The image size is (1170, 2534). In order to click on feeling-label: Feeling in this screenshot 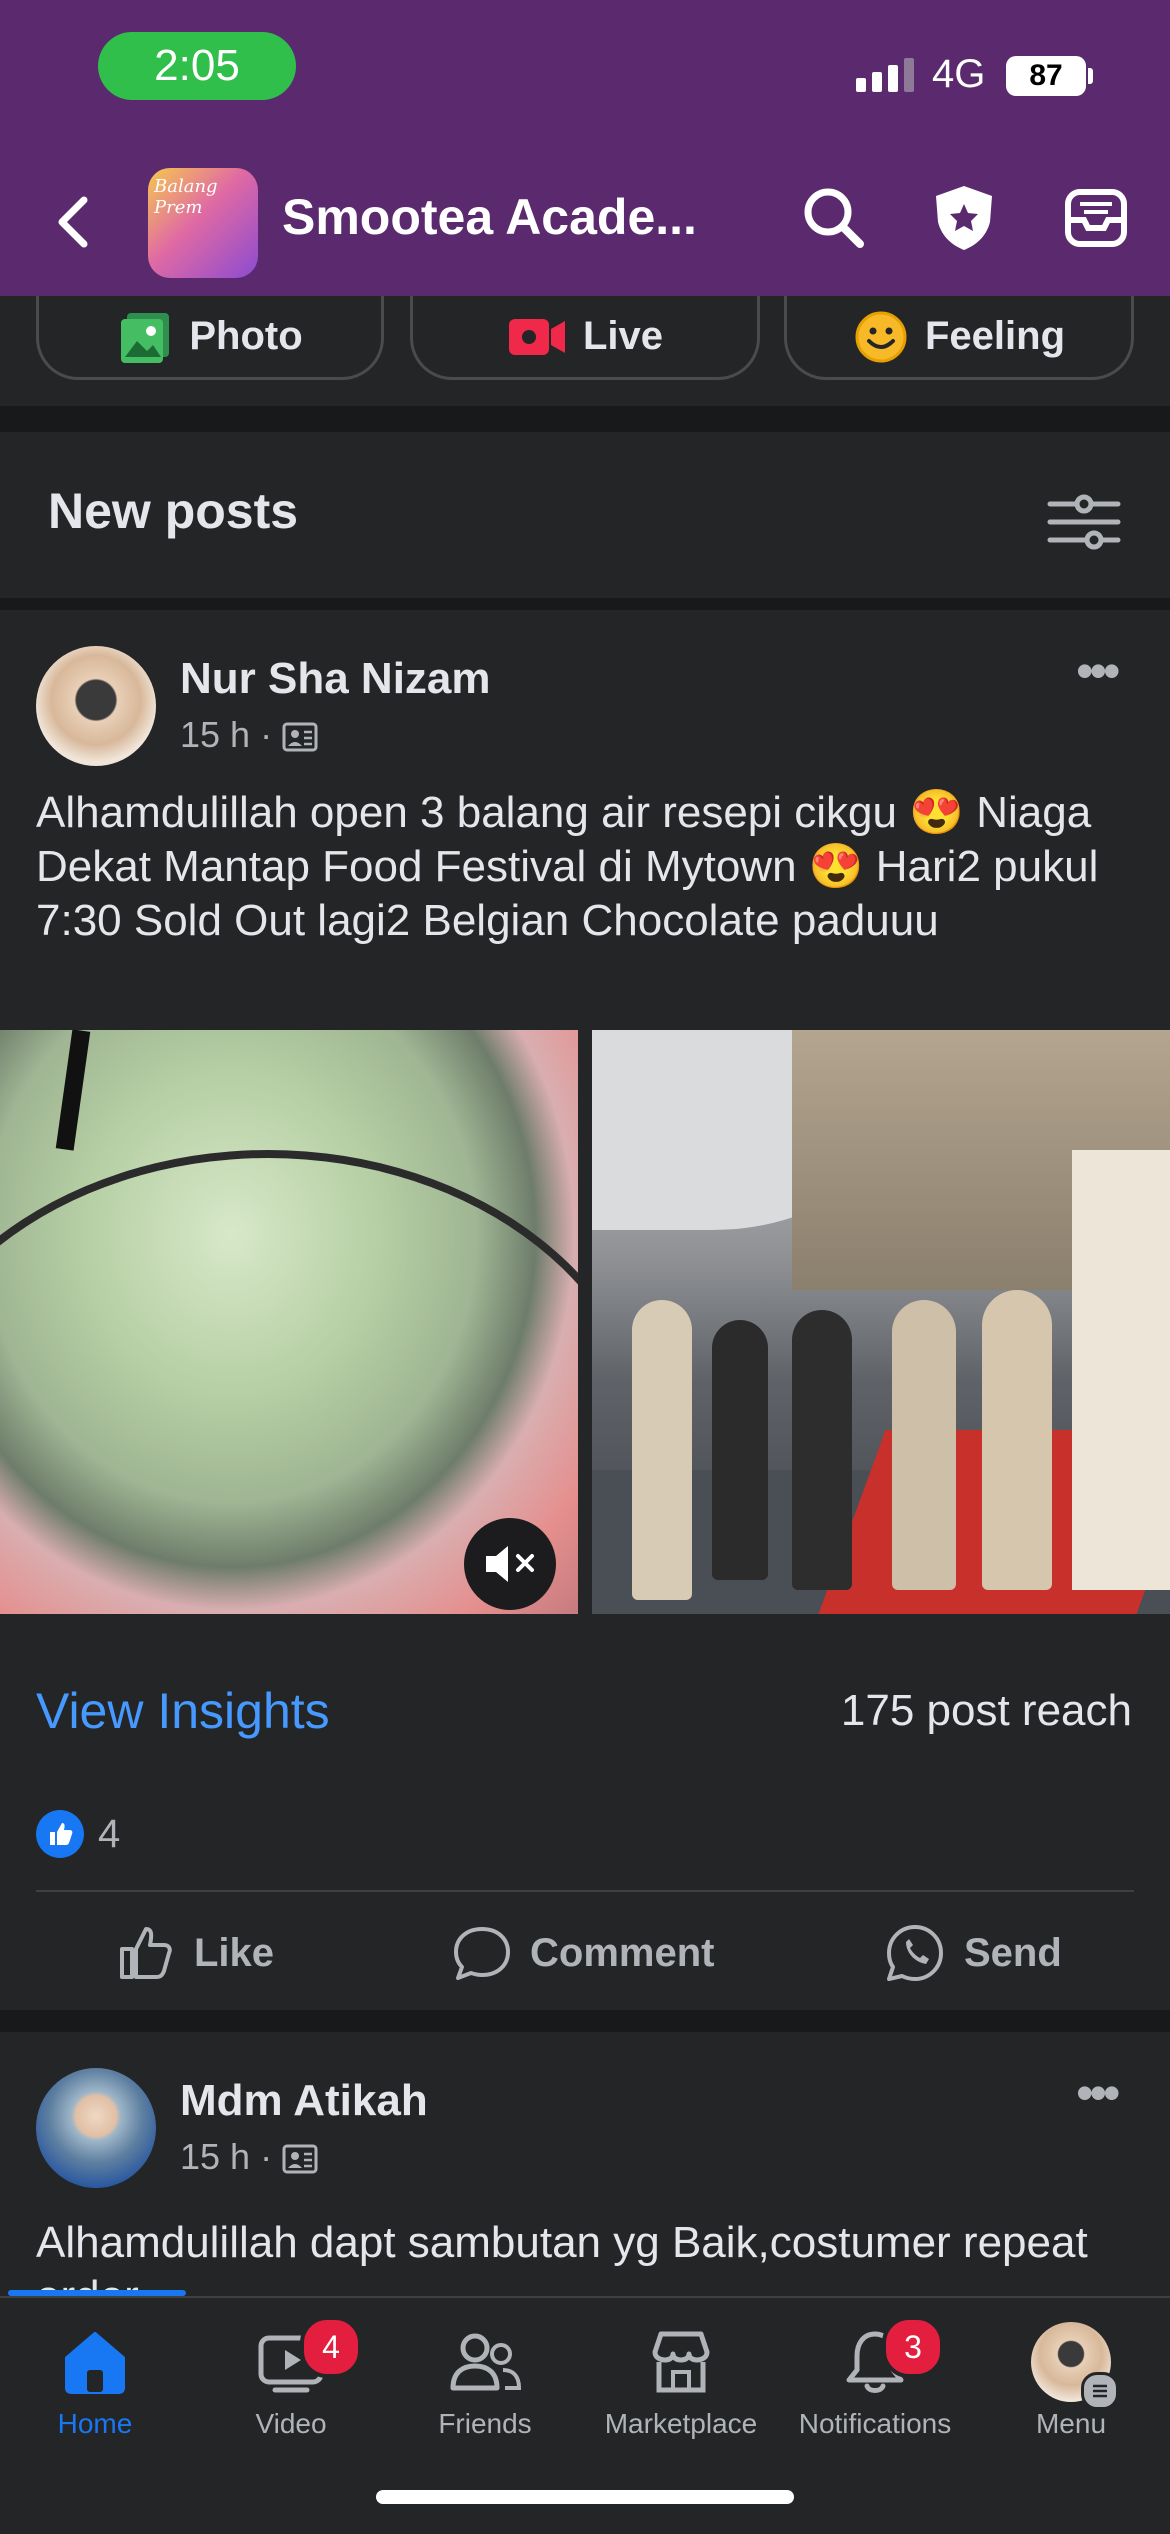, I will do `click(995, 336)`.